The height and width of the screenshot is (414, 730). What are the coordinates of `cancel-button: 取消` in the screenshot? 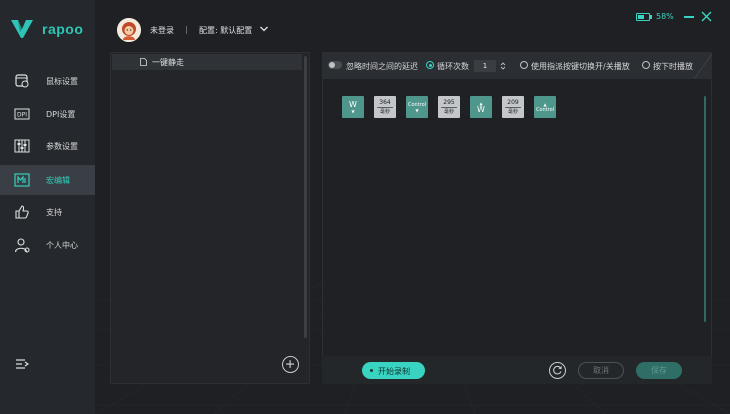 It's located at (601, 370).